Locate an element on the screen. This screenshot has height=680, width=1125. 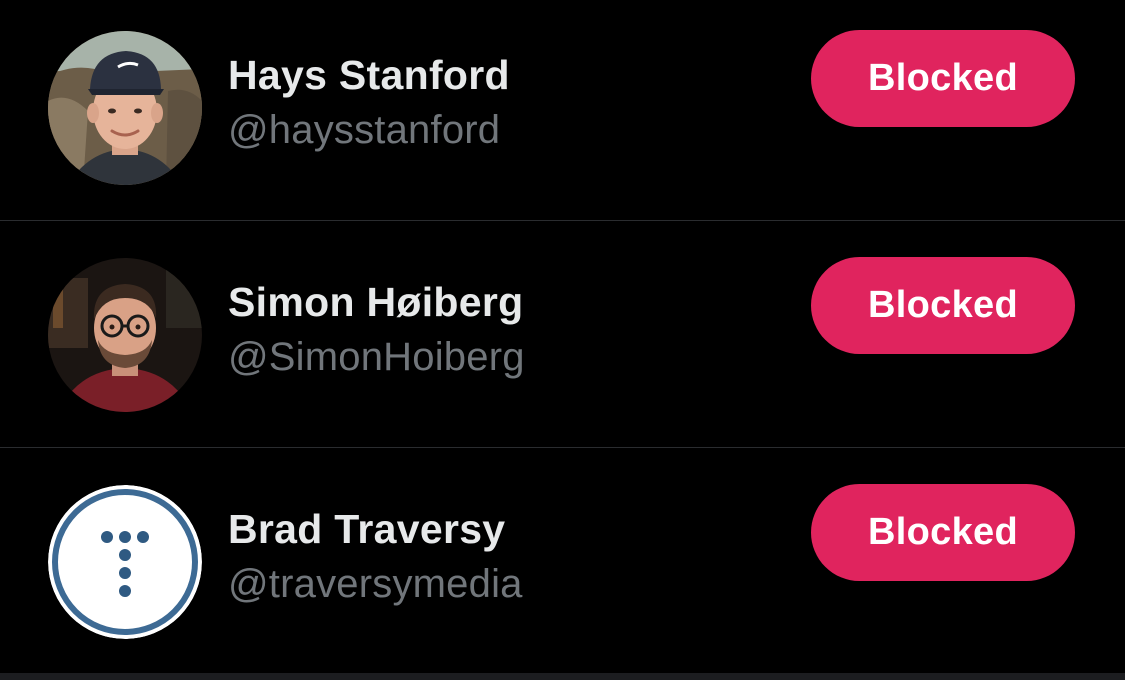
bottom-divider is located at coordinates (562, 676).